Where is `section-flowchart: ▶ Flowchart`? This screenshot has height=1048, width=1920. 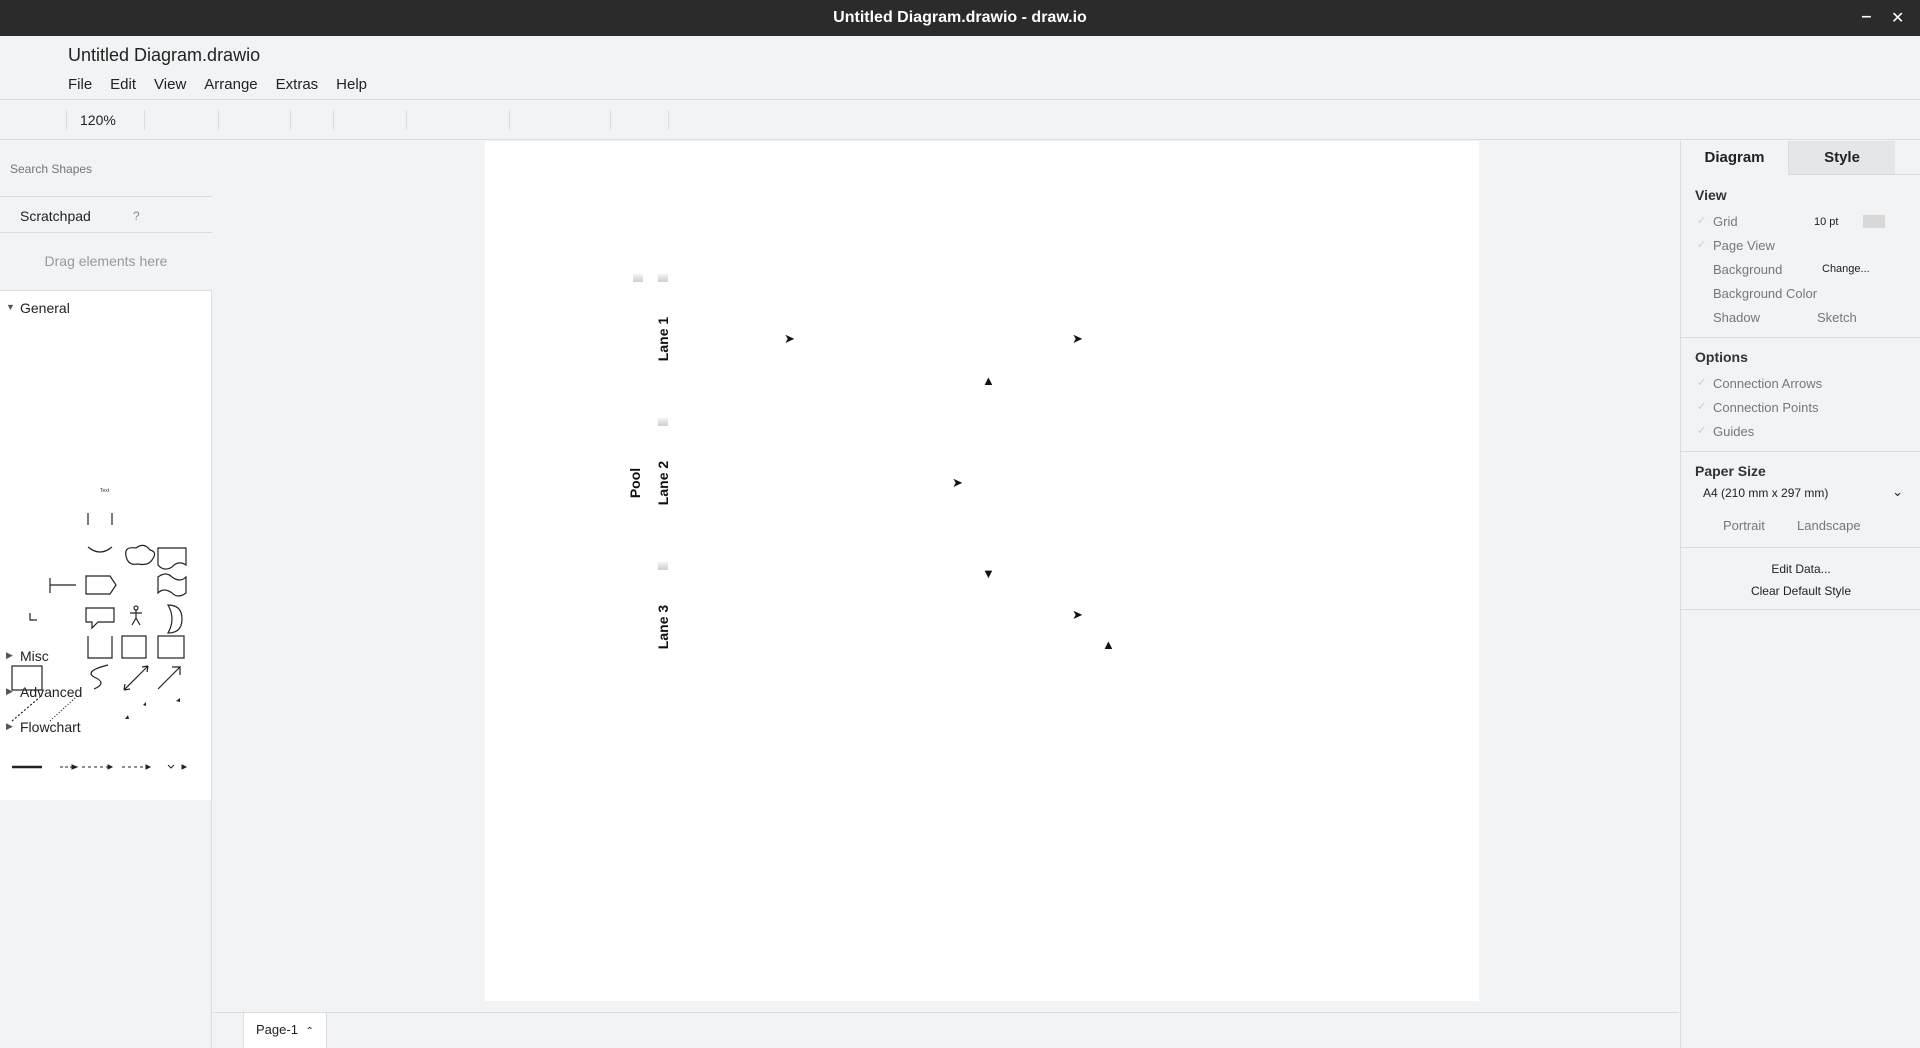 section-flowchart: ▶ Flowchart is located at coordinates (106, 727).